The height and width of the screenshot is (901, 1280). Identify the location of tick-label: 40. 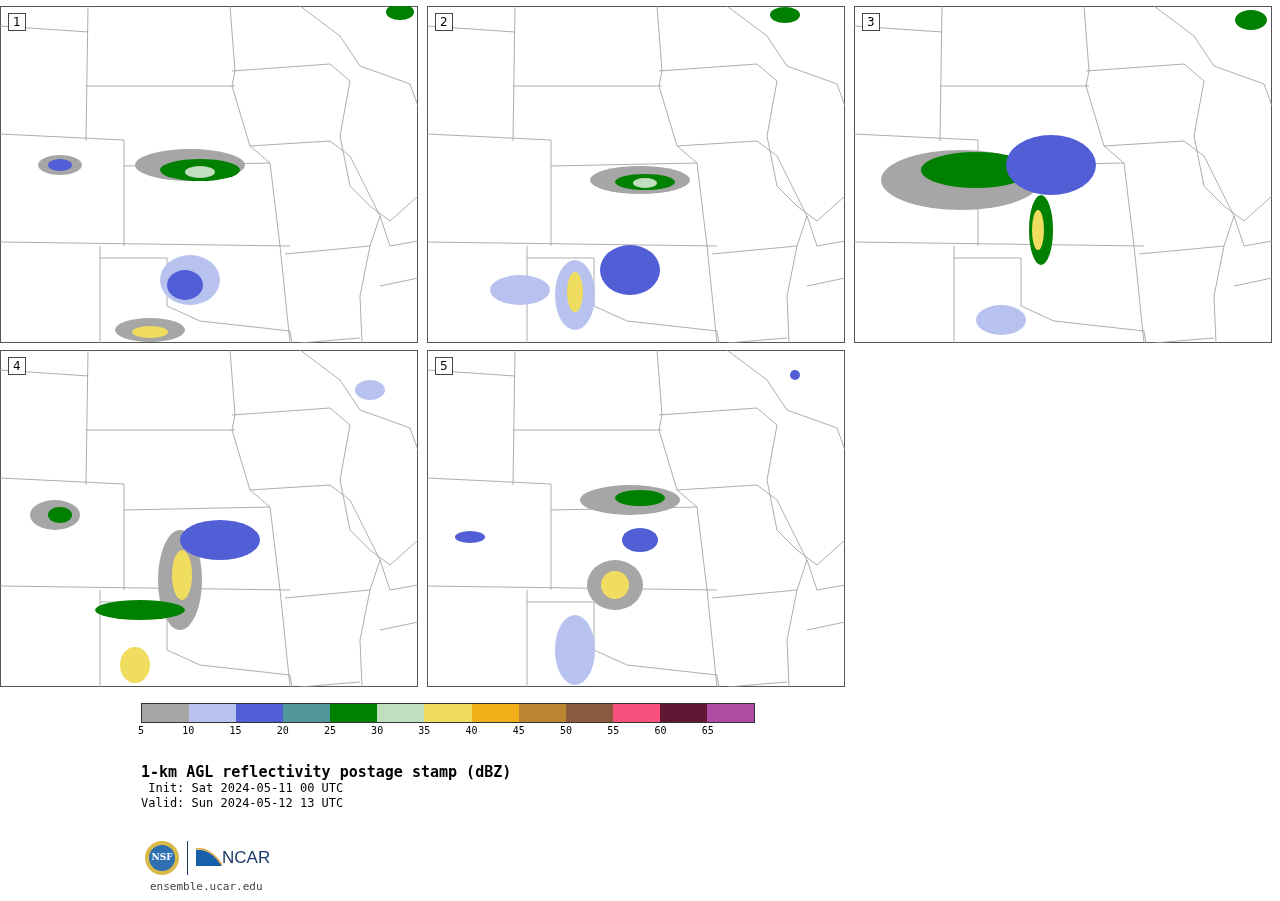
(471, 731).